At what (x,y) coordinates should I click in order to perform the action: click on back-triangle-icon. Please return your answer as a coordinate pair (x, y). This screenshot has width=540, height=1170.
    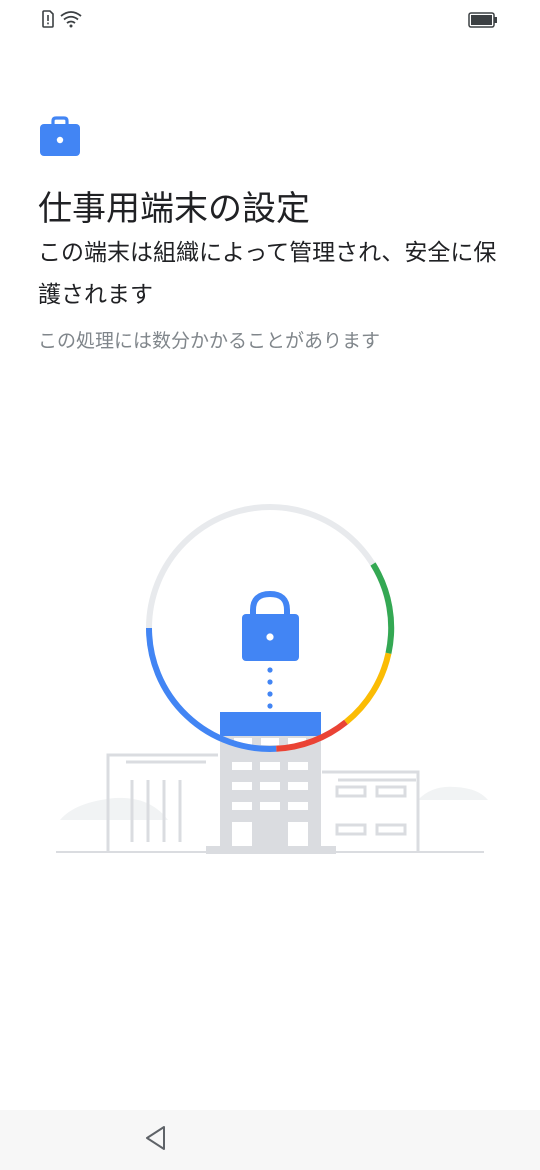
    Looking at the image, I should click on (156, 1140).